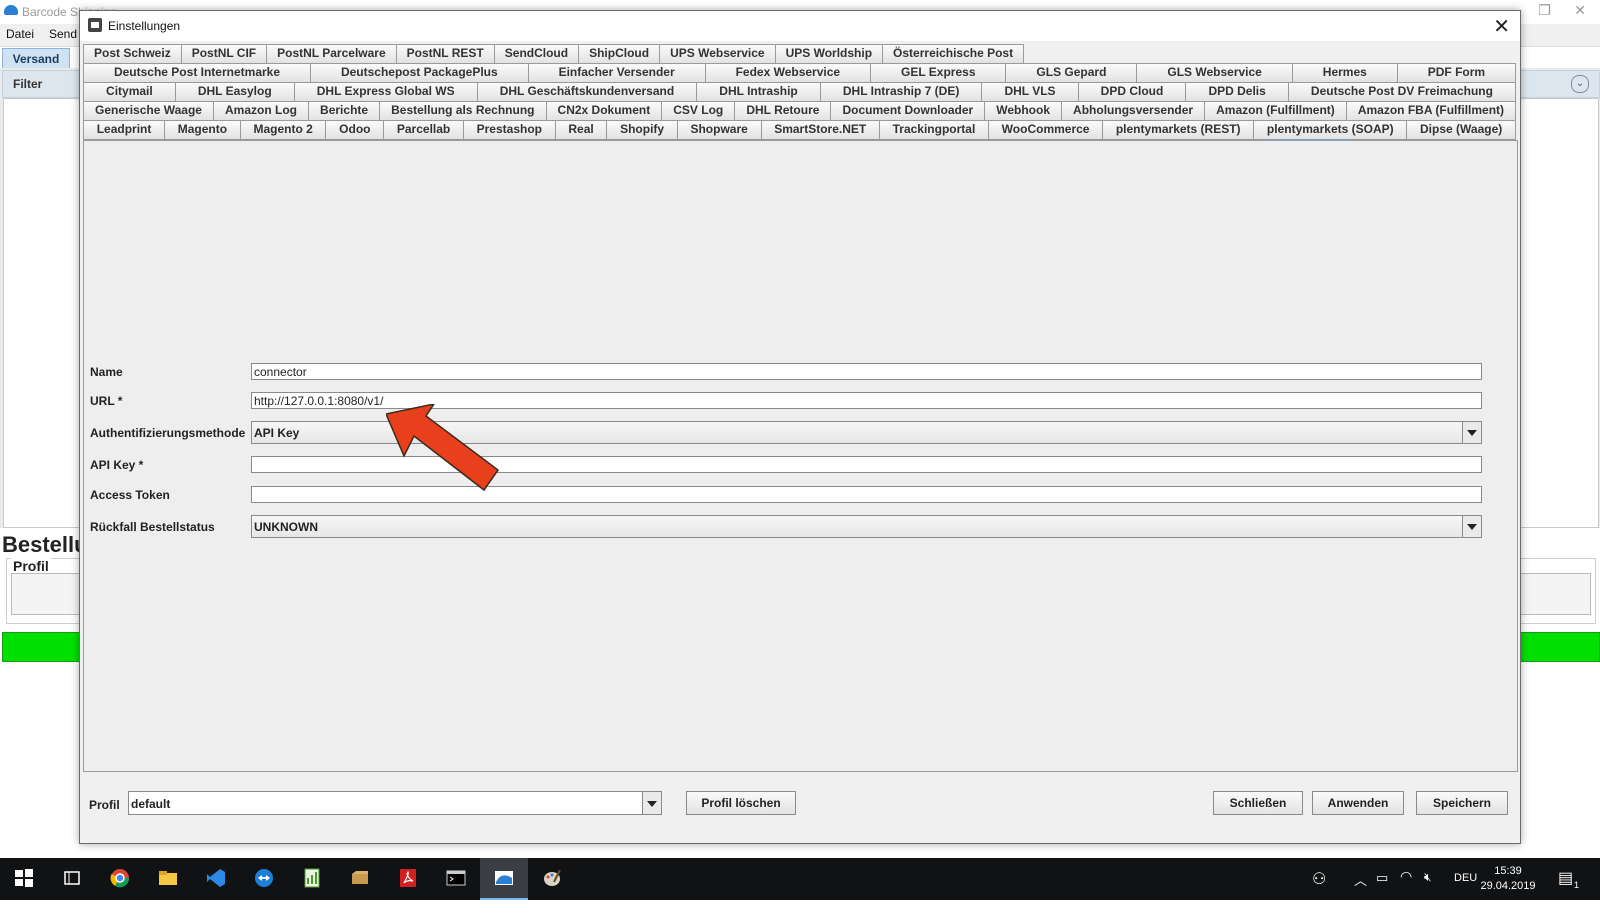  Describe the element at coordinates (36, 58) in the screenshot. I see `tab-versand: Versand` at that location.